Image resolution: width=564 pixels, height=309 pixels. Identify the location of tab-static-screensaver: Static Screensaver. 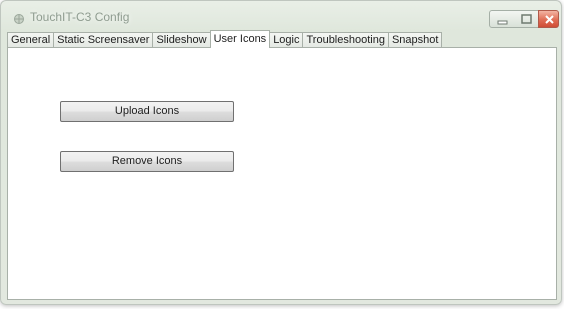
(103, 40).